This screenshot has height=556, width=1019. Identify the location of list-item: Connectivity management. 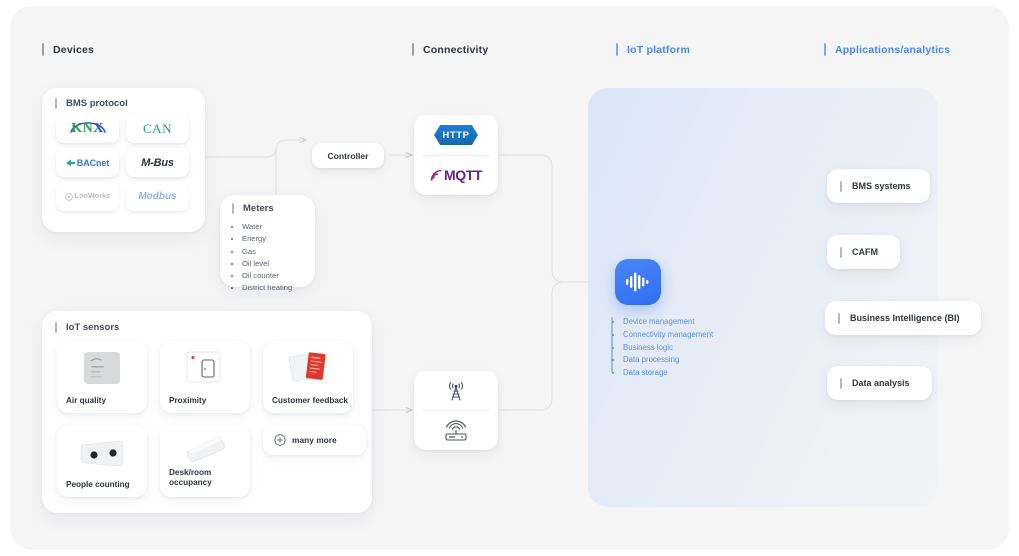
(668, 335).